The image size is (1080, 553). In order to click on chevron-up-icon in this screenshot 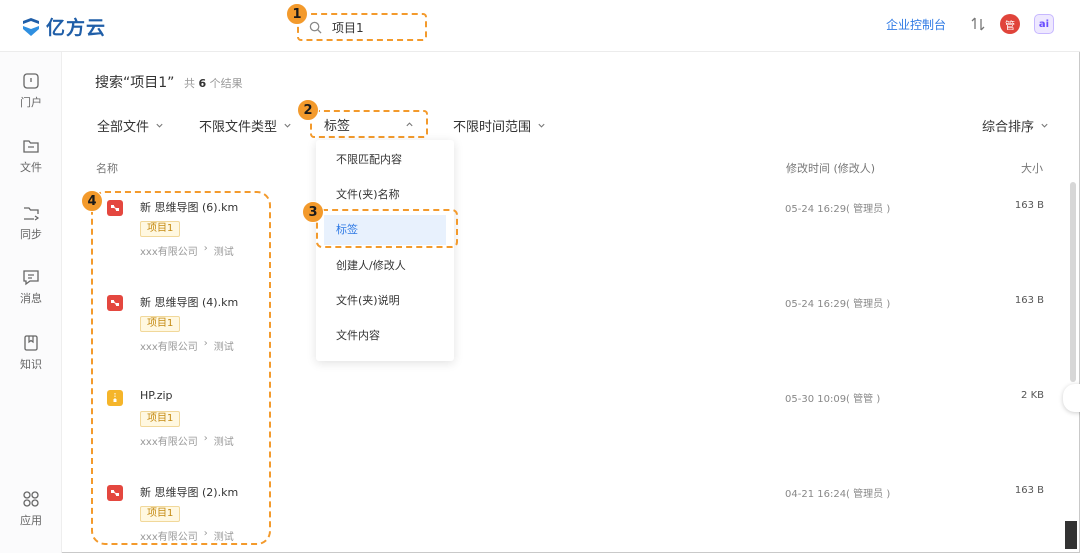, I will do `click(409, 123)`.